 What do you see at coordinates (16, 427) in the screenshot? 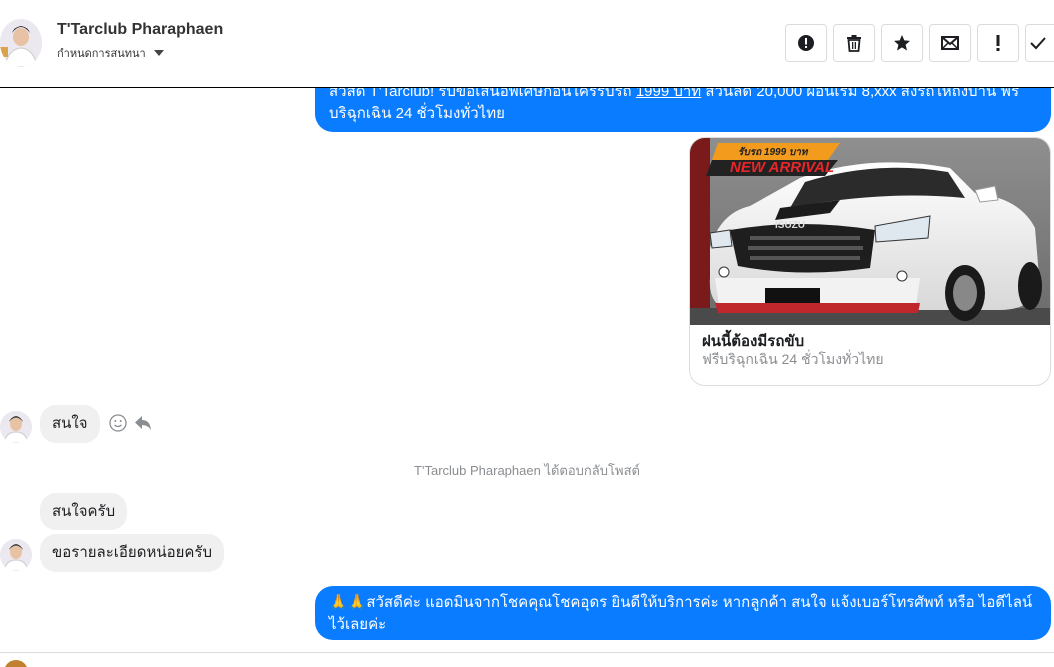
I see `sender-avatar` at bounding box center [16, 427].